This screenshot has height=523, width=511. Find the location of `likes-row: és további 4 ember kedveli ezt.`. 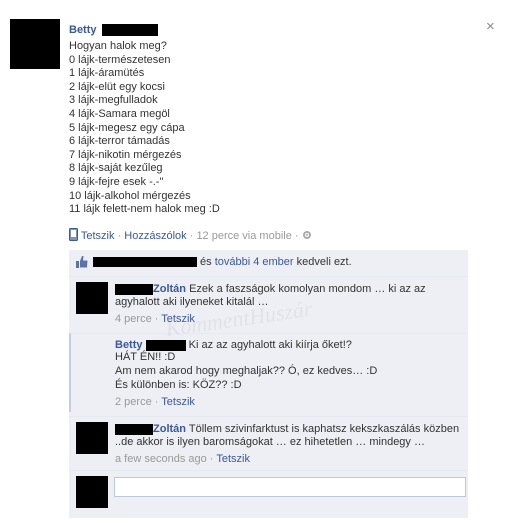

likes-row: és további 4 ember kedveli ezt. is located at coordinates (268, 262).